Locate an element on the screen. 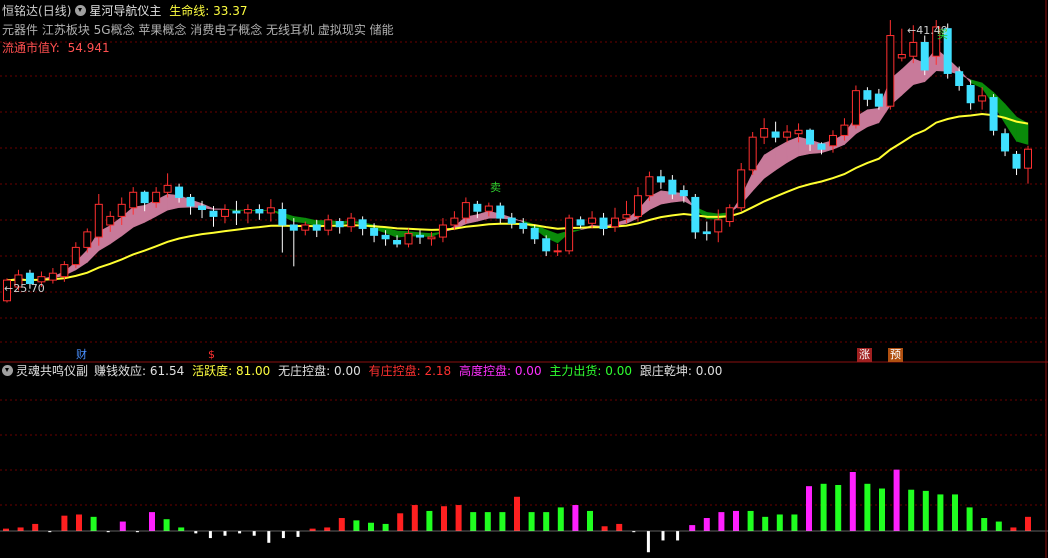 Image resolution: width=1048 pixels, height=558 pixels. badge-cai: 财 is located at coordinates (81, 355).